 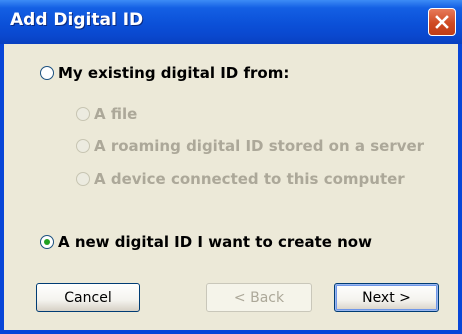 What do you see at coordinates (116, 114) in the screenshot?
I see `radio-label: A file` at bounding box center [116, 114].